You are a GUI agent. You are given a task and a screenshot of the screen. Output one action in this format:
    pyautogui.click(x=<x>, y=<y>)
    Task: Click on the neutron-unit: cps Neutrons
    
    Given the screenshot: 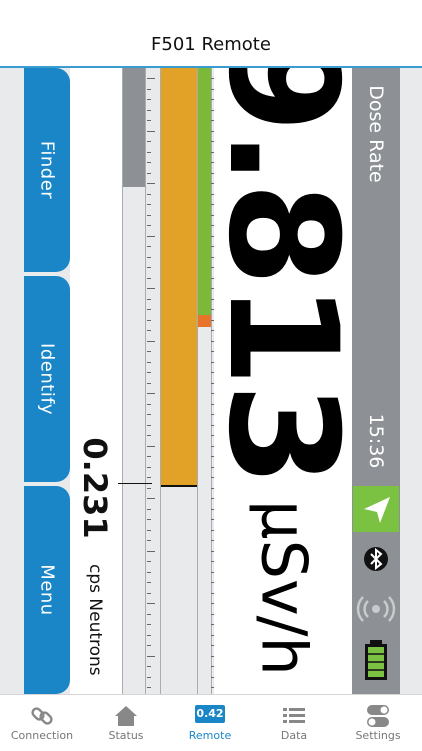 What is the action you would take?
    pyautogui.click(x=95, y=620)
    